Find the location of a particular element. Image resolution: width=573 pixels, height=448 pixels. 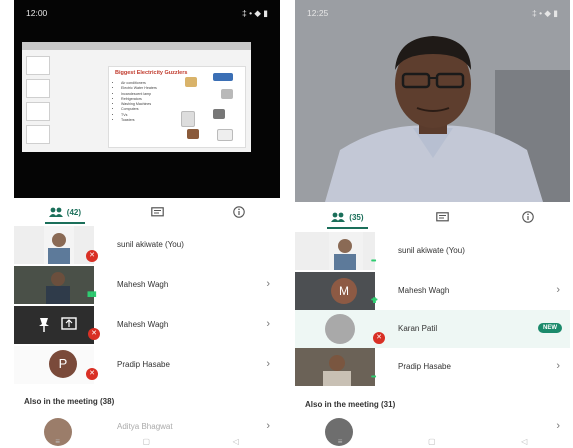

tab-people: (42) is located at coordinates (65, 212).